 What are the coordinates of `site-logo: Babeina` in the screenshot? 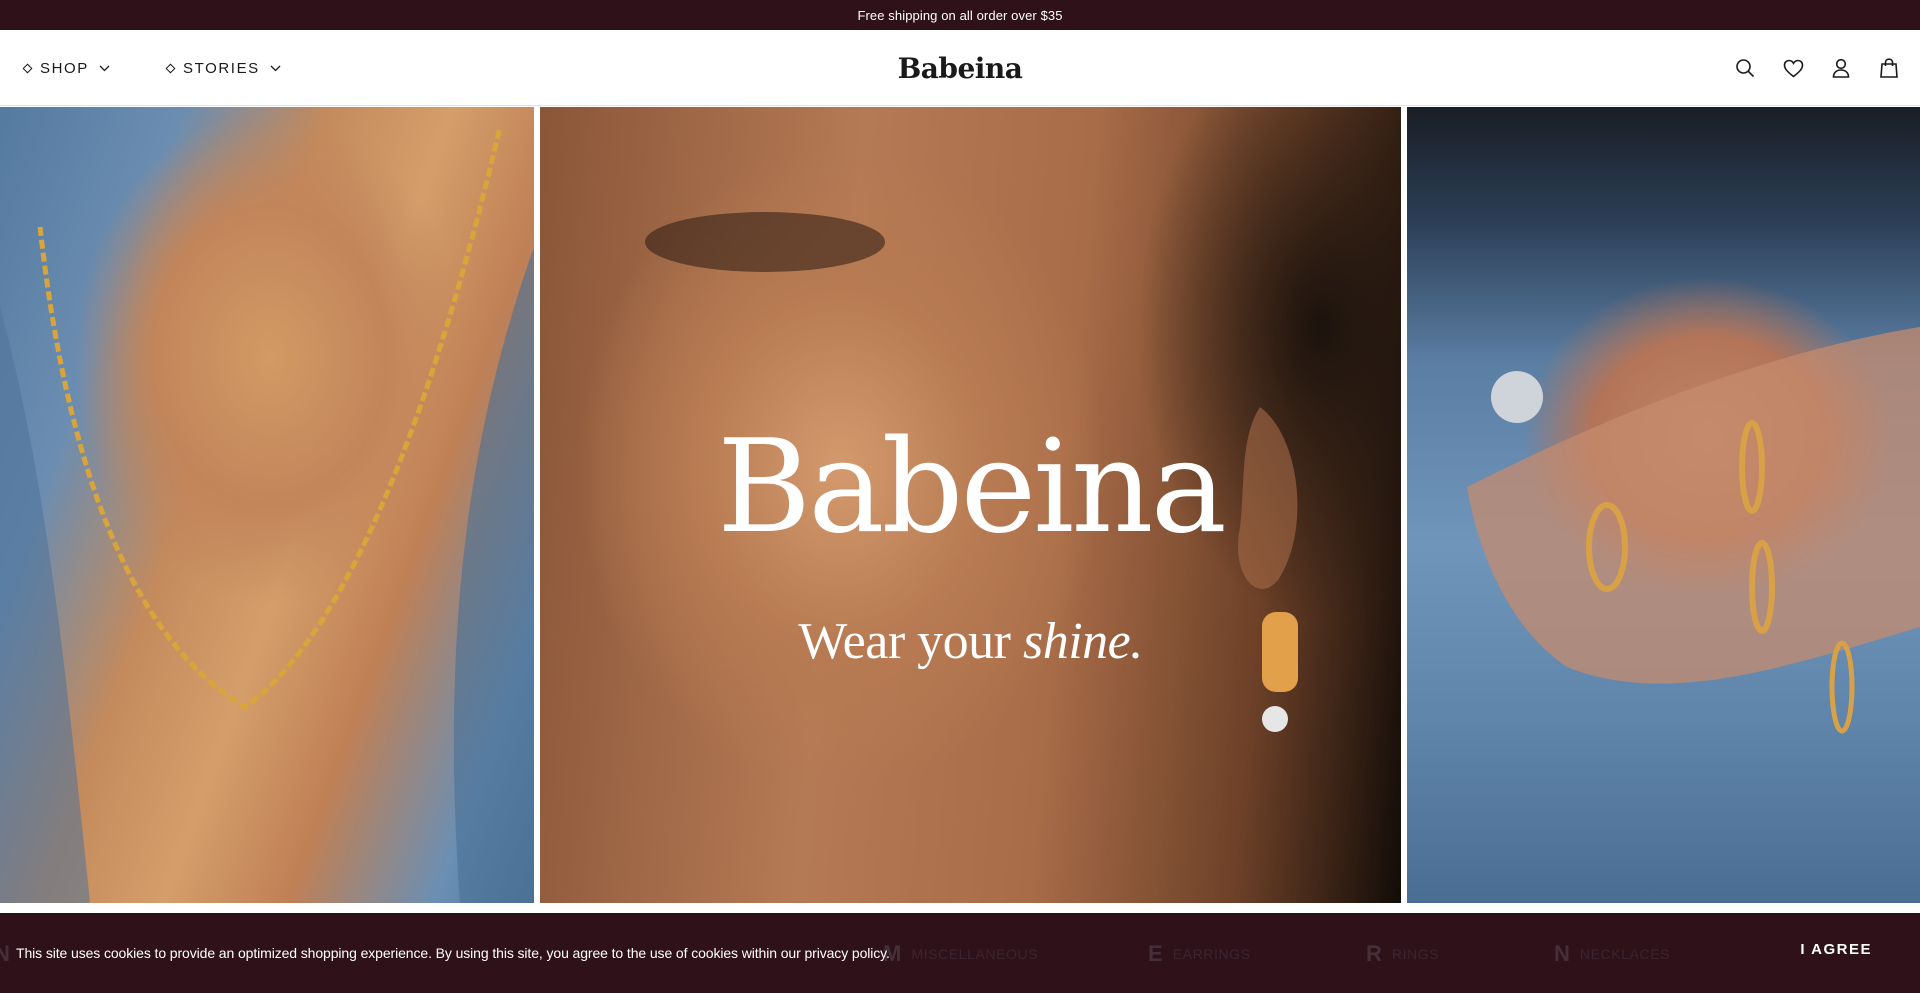 It's located at (960, 68).